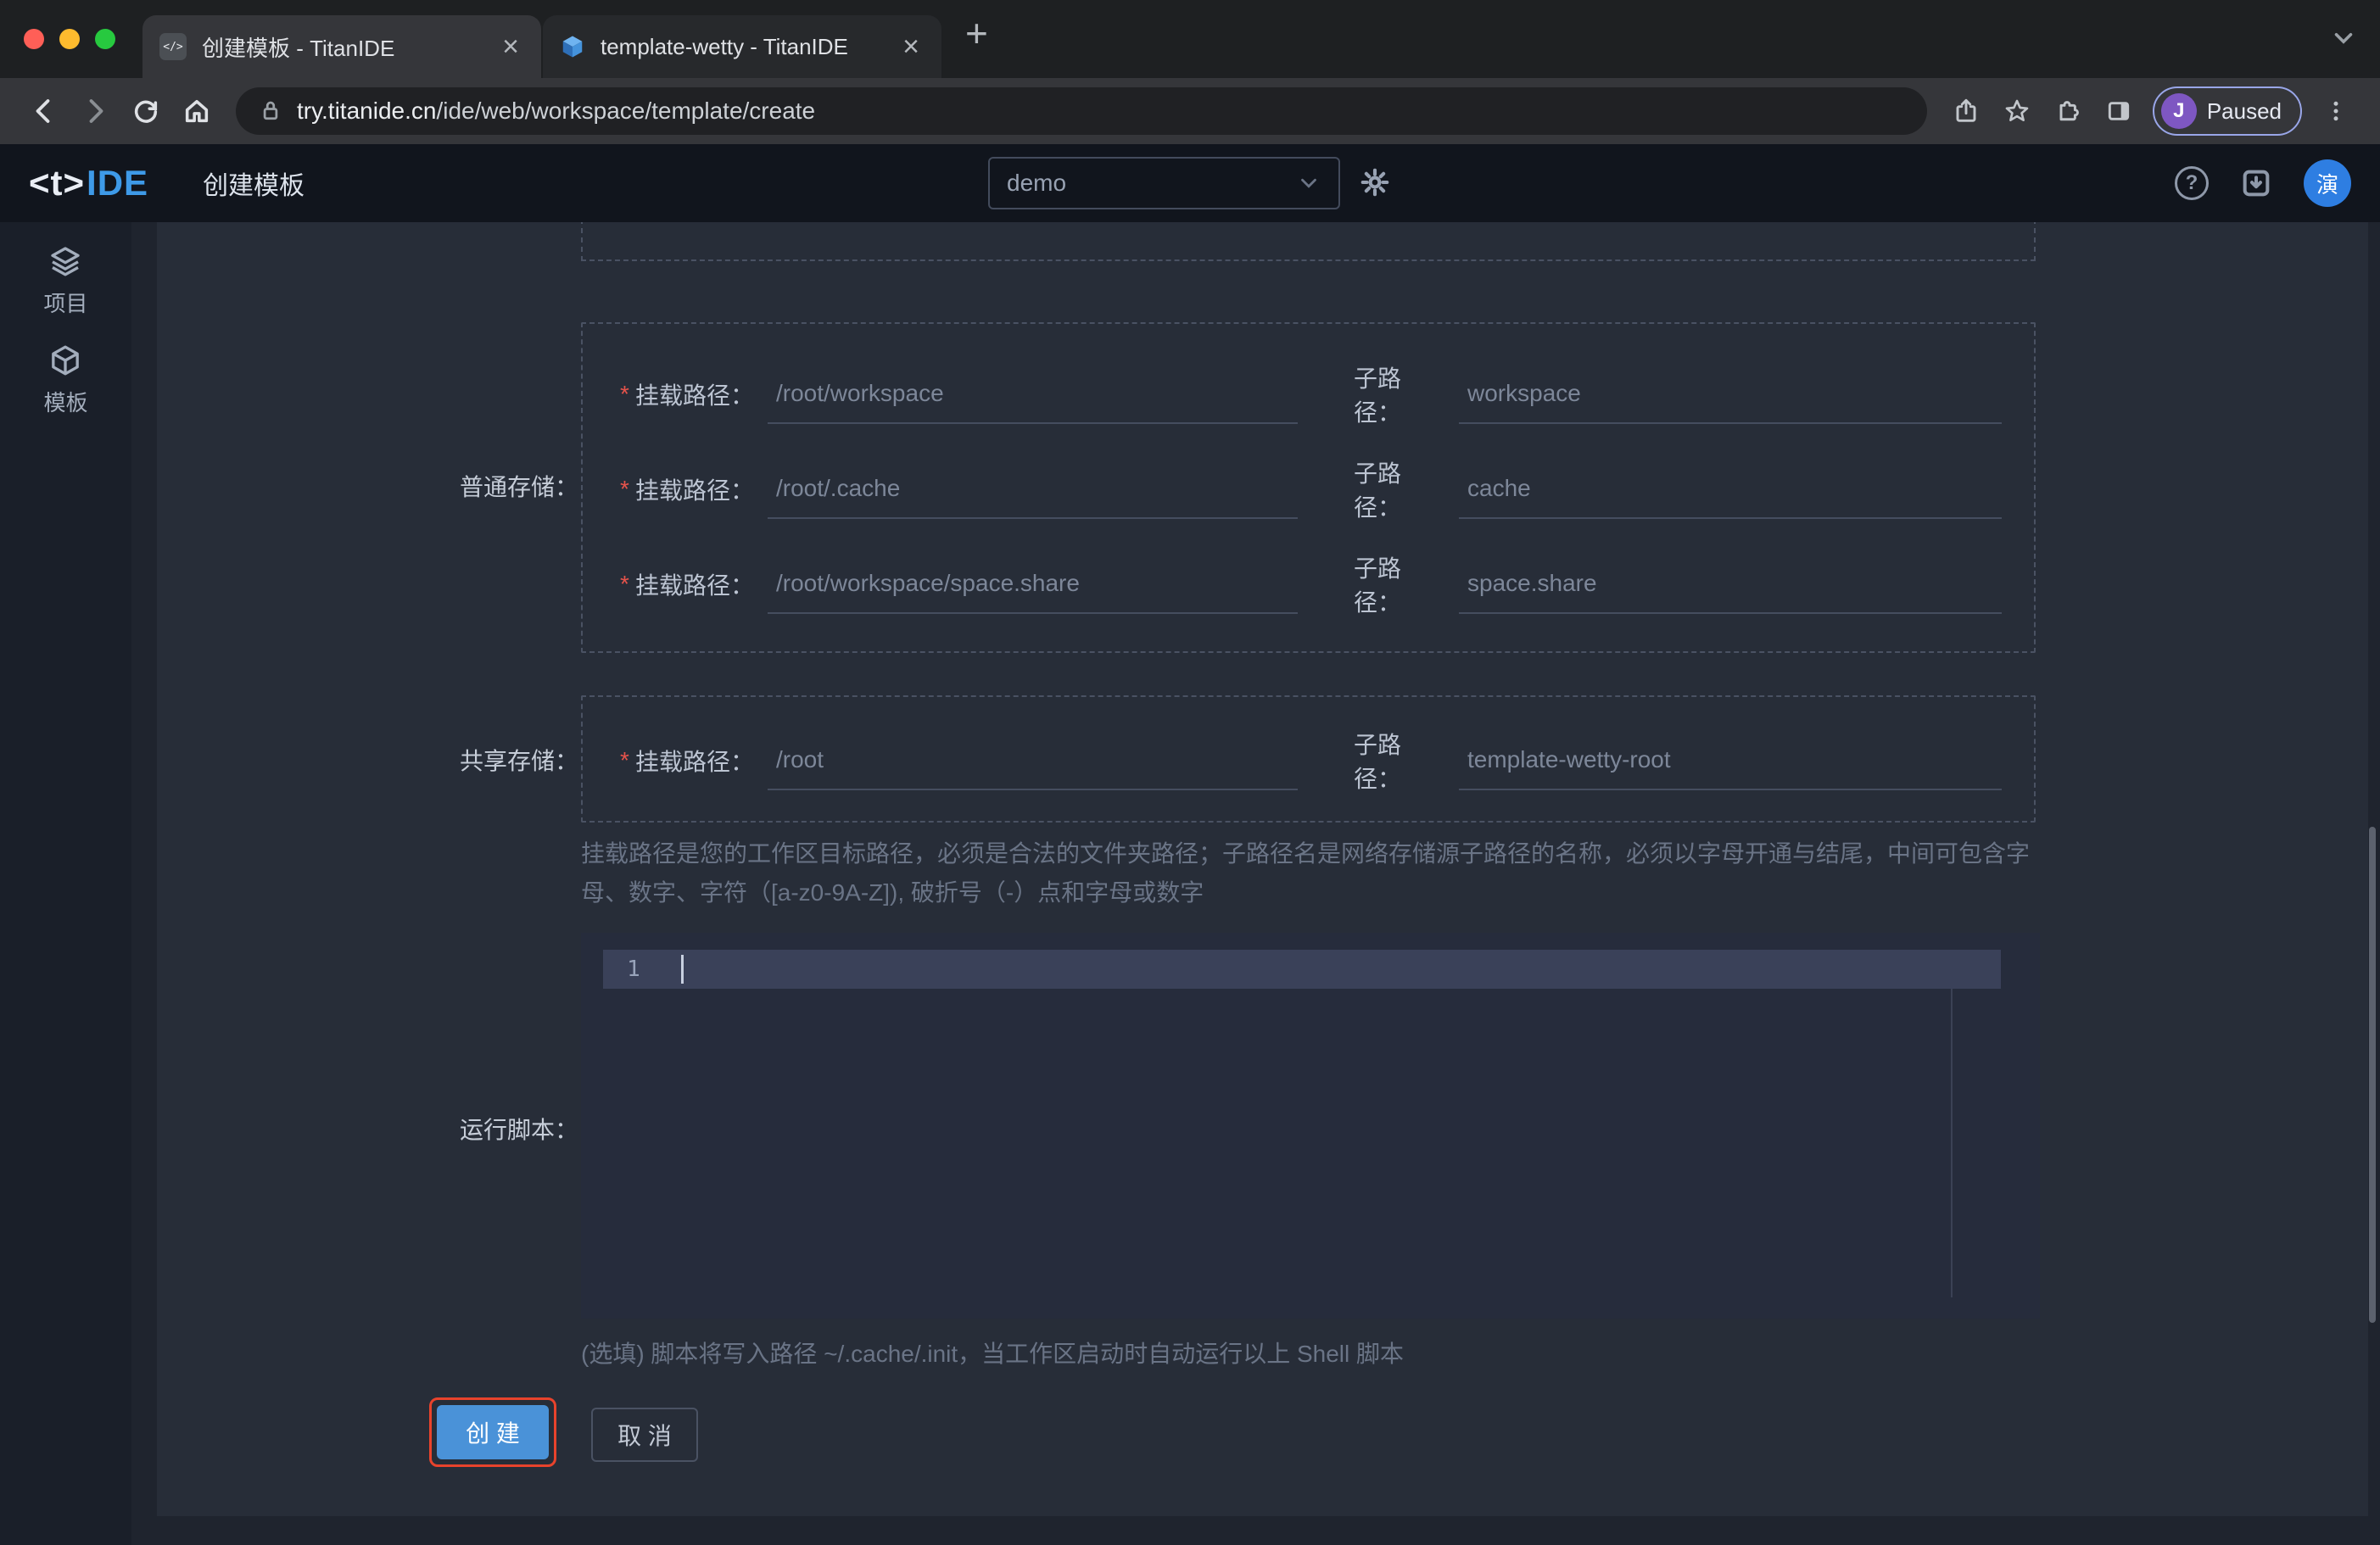  What do you see at coordinates (65, 303) in the screenshot?
I see `sidebar-item-label: 项目` at bounding box center [65, 303].